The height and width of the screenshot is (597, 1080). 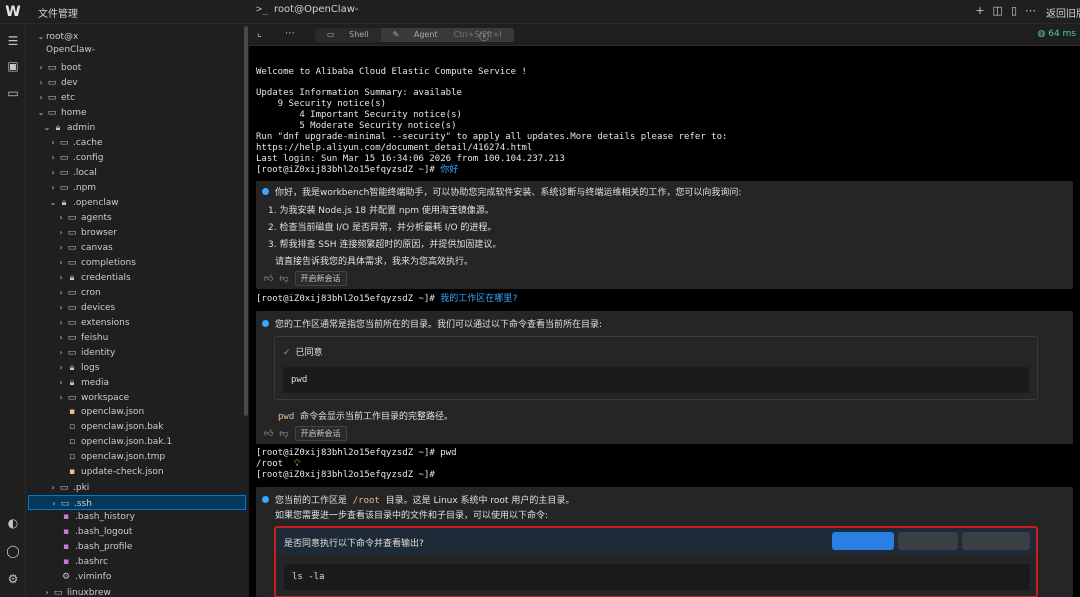 What do you see at coordinates (157, 457) in the screenshot?
I see `tree-item: ▫ openclaw.json.tmp` at bounding box center [157, 457].